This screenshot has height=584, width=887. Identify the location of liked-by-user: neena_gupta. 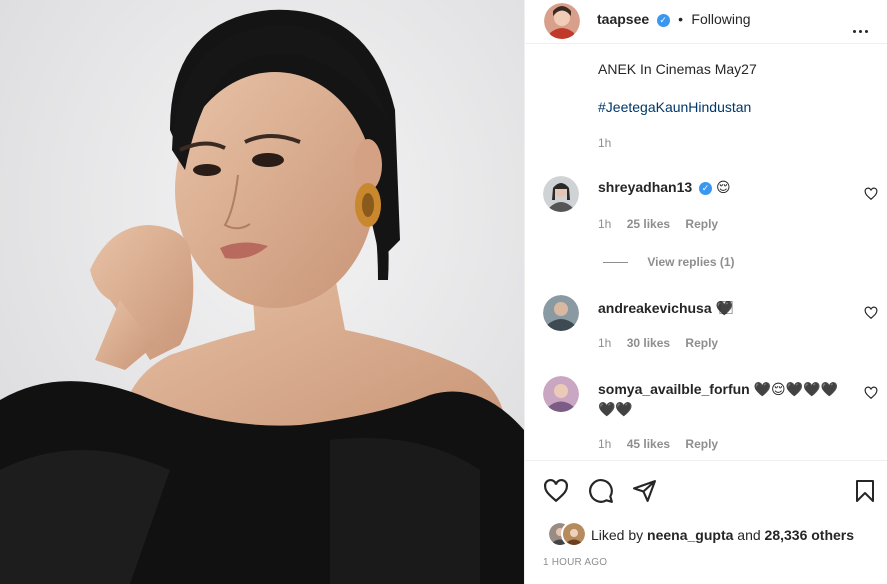
(690, 535).